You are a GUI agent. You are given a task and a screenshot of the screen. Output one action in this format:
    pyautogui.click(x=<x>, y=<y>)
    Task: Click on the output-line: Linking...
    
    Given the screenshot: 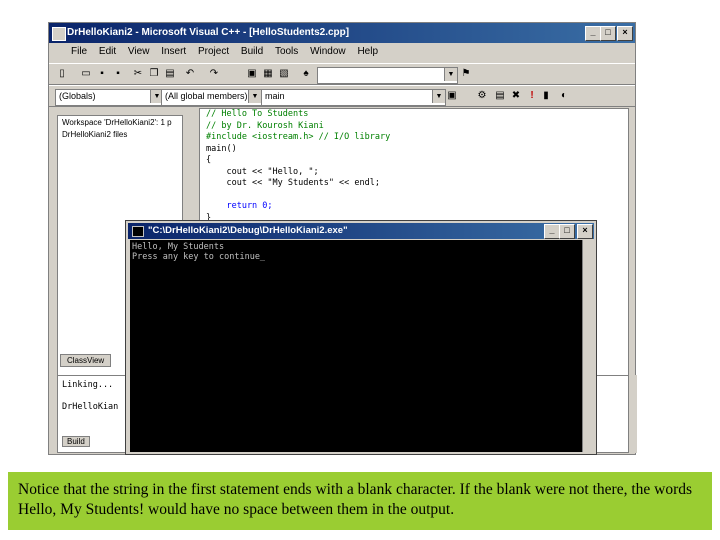 What is the action you would take?
    pyautogui.click(x=88, y=385)
    